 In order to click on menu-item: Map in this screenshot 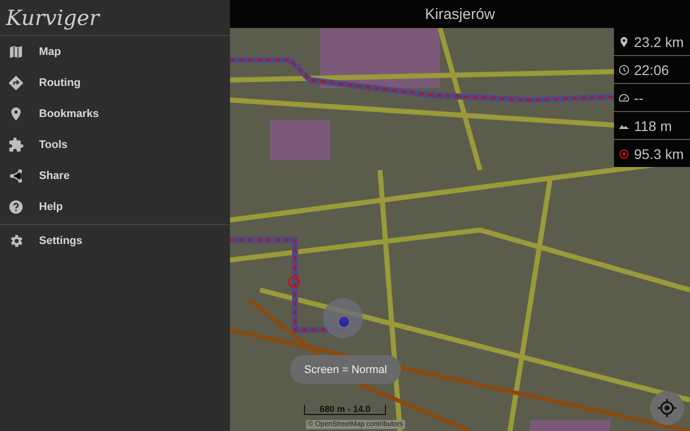, I will do `click(115, 51)`.